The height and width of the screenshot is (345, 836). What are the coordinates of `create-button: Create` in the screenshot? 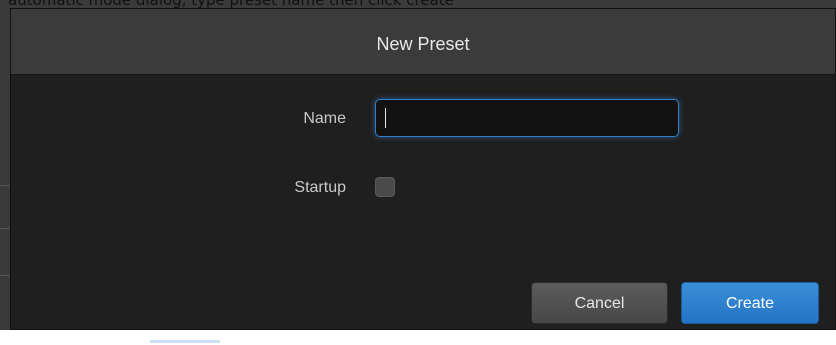 It's located at (750, 303).